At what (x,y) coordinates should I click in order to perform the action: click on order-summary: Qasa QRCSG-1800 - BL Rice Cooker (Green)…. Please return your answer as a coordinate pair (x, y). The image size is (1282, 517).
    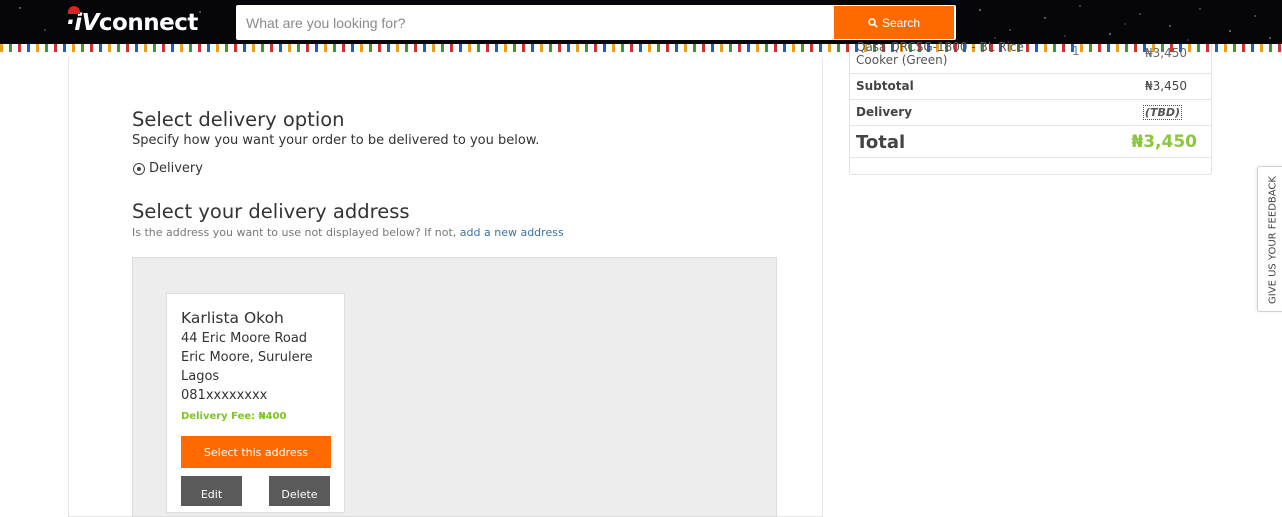
    Looking at the image, I should click on (1030, 107).